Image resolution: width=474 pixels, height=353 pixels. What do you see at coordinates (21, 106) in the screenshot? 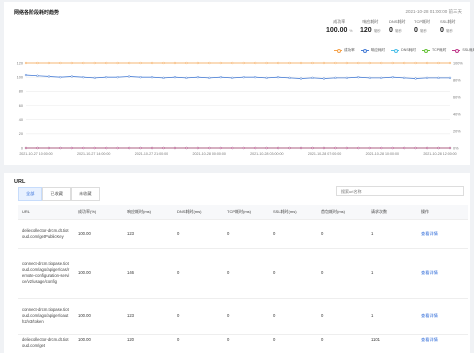
I see `y-axis-tick-label: 60` at bounding box center [21, 106].